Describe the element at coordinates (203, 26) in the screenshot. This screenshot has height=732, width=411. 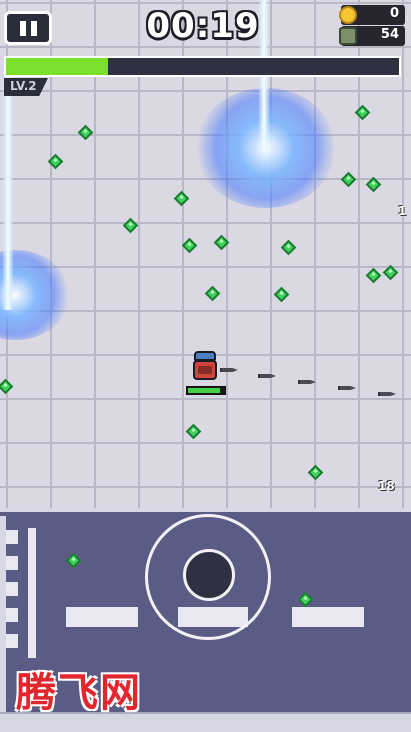
I see `survival-timer: 00:19` at that location.